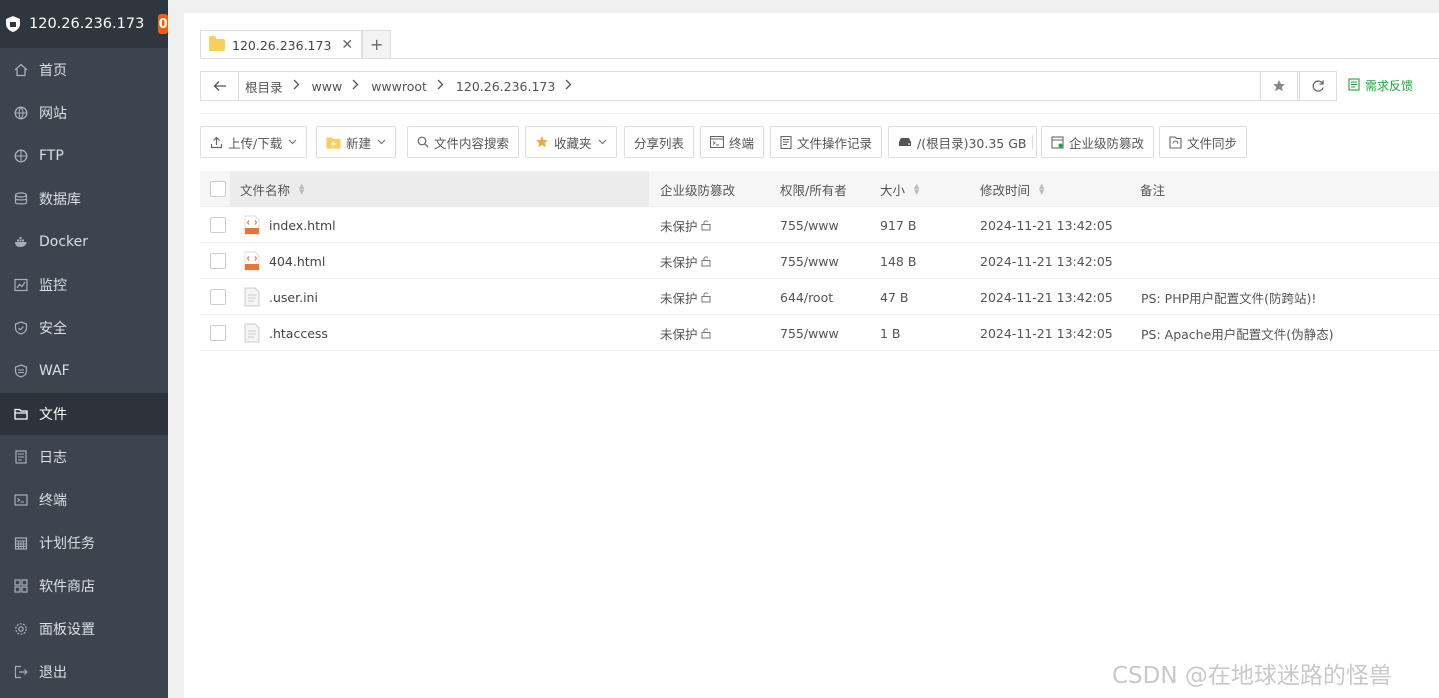 This screenshot has width=1439, height=698. Describe the element at coordinates (1203, 142) in the screenshot. I see `file-sync-button: 文件同步` at that location.